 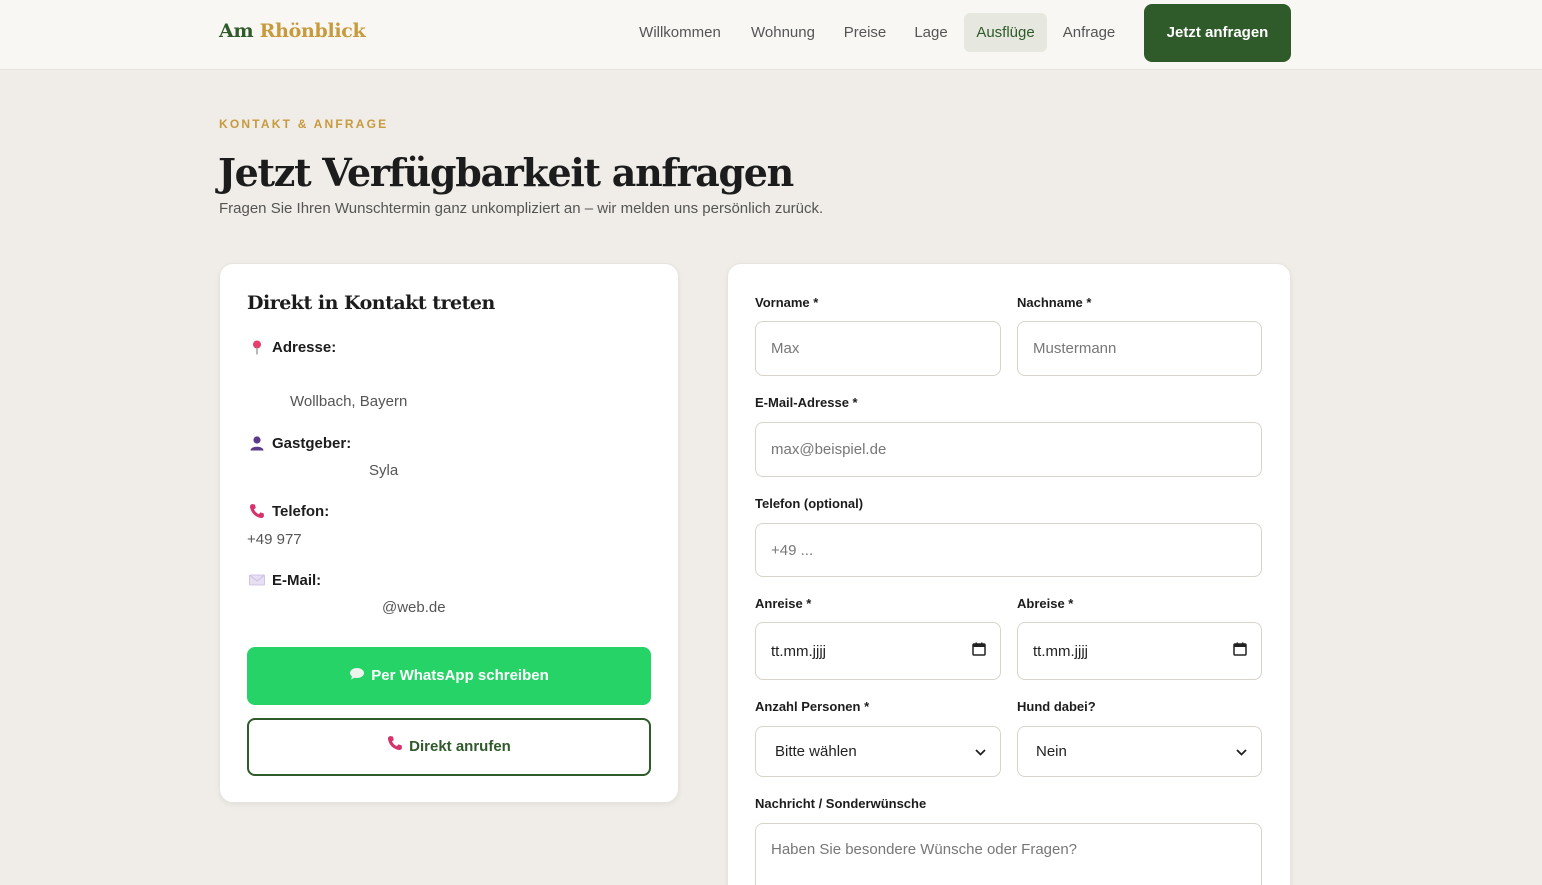 What do you see at coordinates (783, 32) in the screenshot?
I see `nav-item-wohnung: Wohnung` at bounding box center [783, 32].